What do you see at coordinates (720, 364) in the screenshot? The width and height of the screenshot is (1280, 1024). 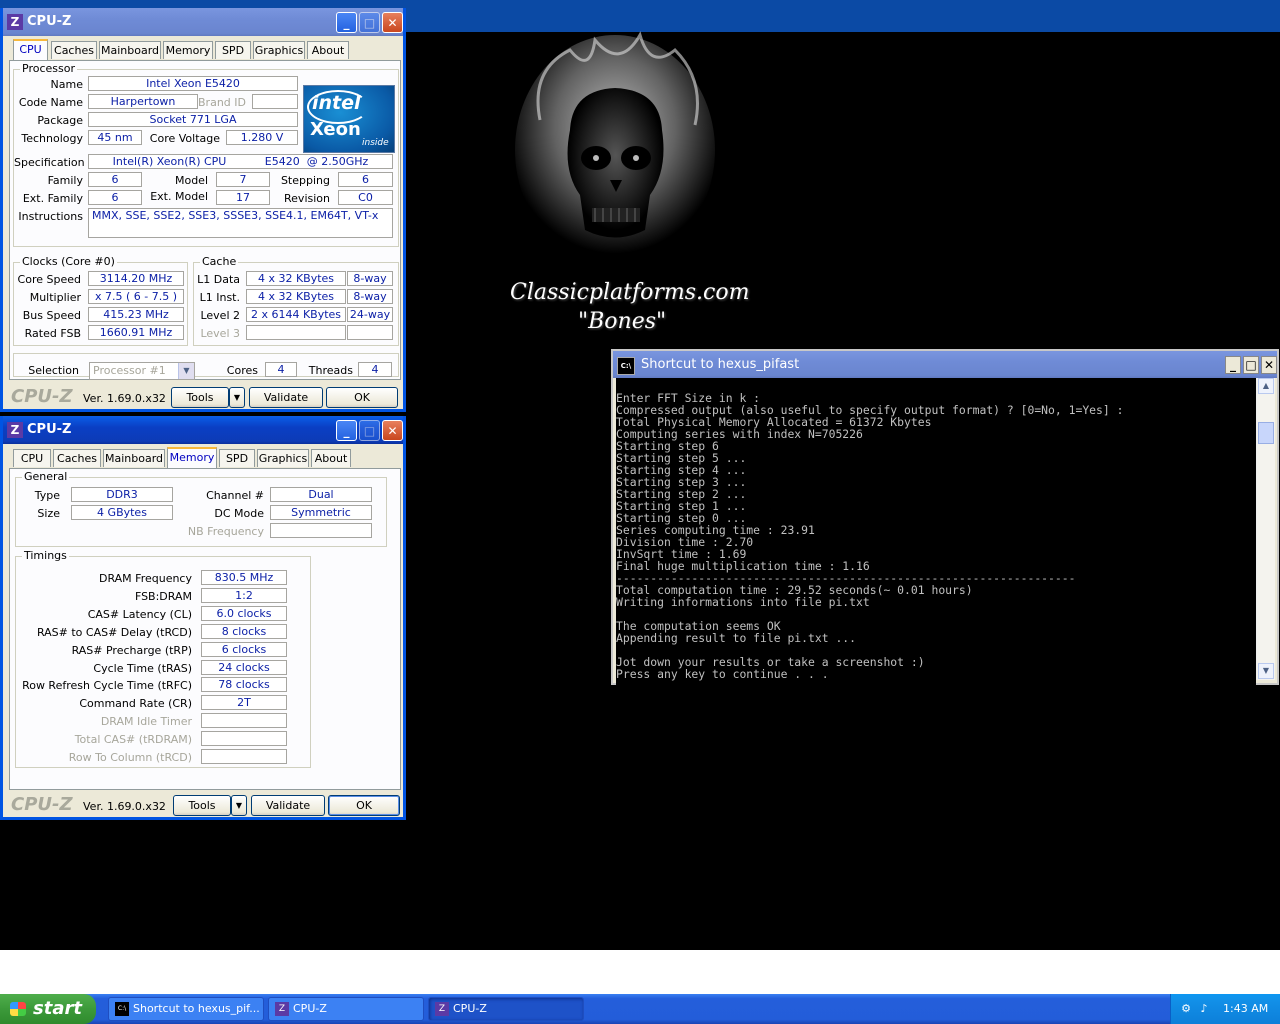 I see `console-title: Shortcut to hexus_pifast` at bounding box center [720, 364].